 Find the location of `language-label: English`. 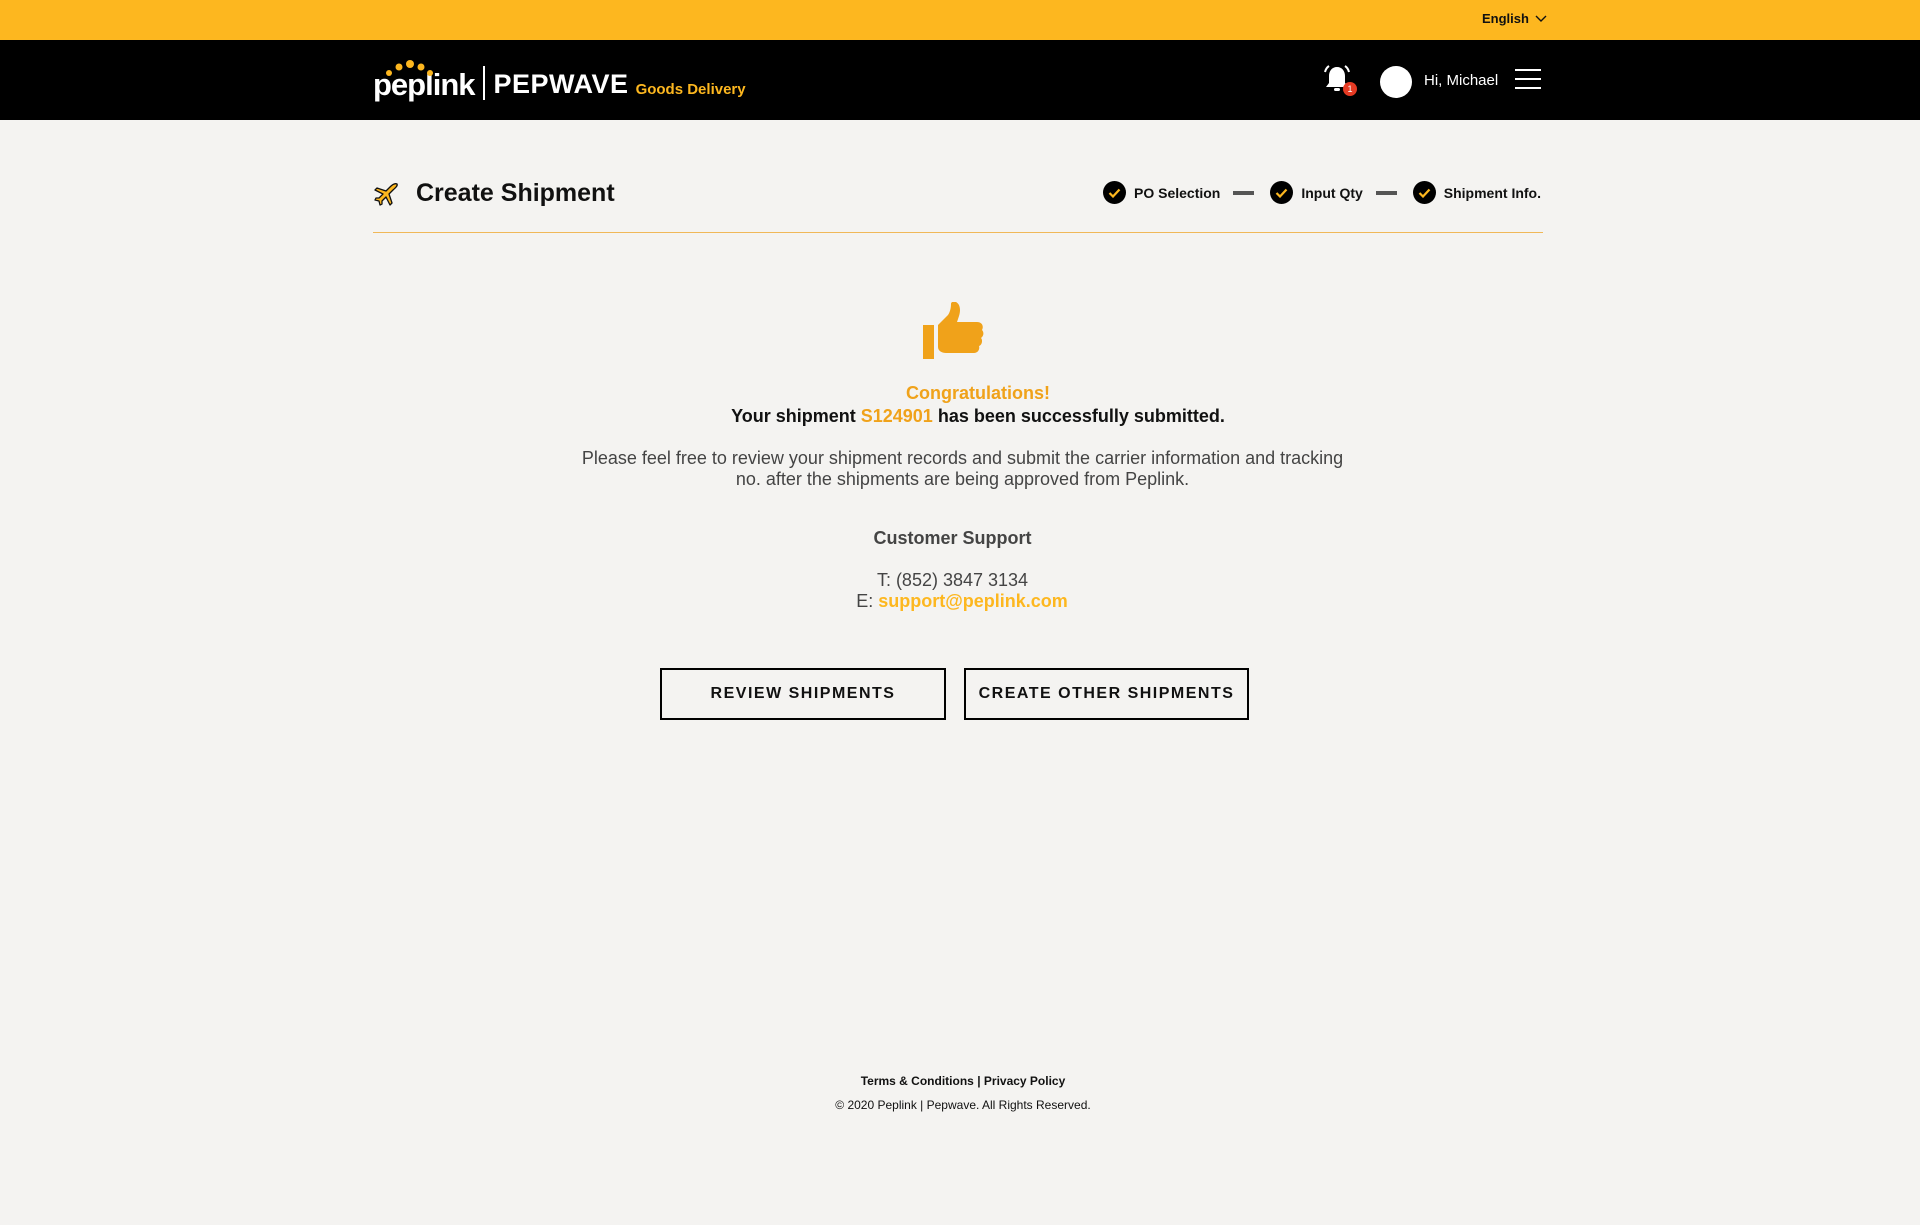

language-label: English is located at coordinates (1505, 18).